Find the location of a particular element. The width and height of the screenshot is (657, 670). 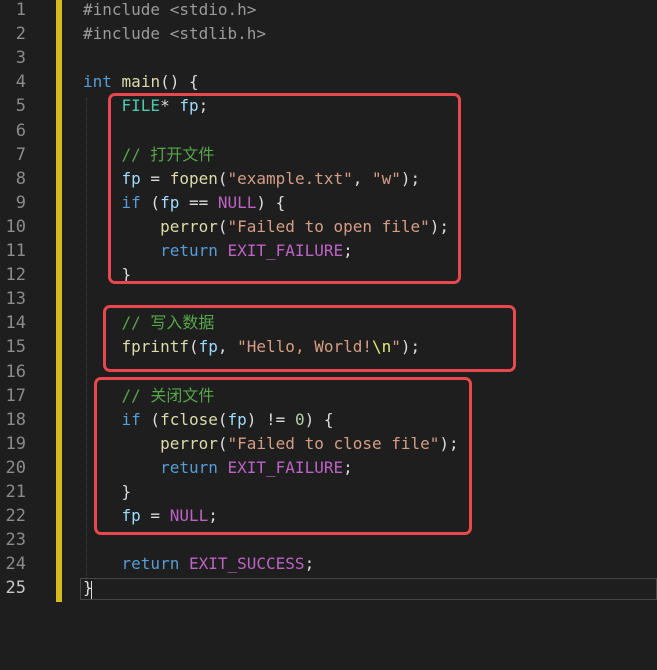

line-number: 17 is located at coordinates (15, 395).